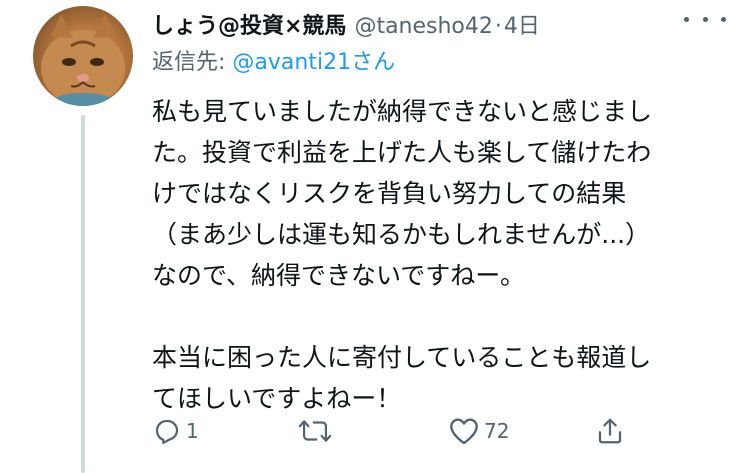 Image resolution: width=750 pixels, height=473 pixels. Describe the element at coordinates (167, 431) in the screenshot. I see `reply-icon` at that location.